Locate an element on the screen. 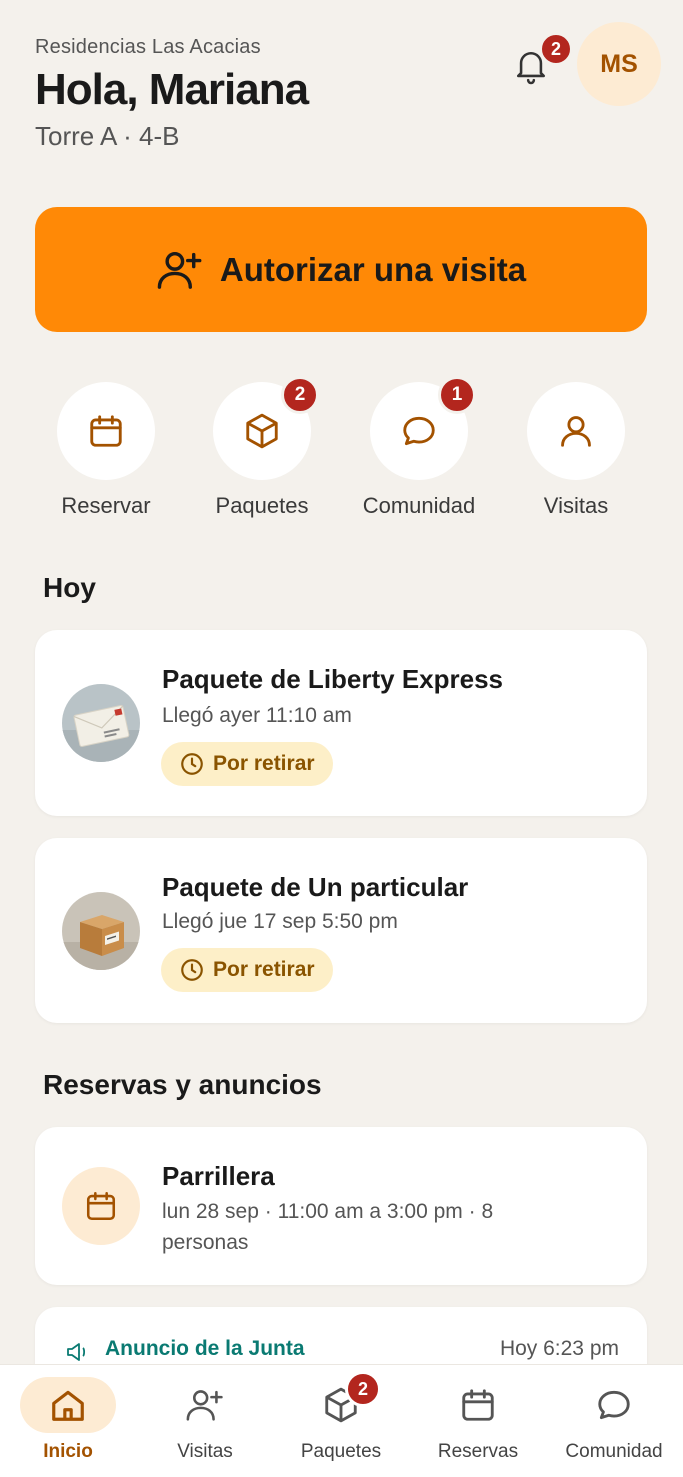  quick-action-label: Paquetes is located at coordinates (262, 505).